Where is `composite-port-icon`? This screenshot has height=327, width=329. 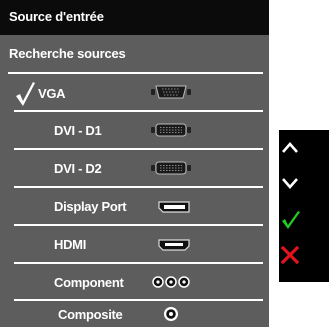
composite-port-icon is located at coordinates (171, 314).